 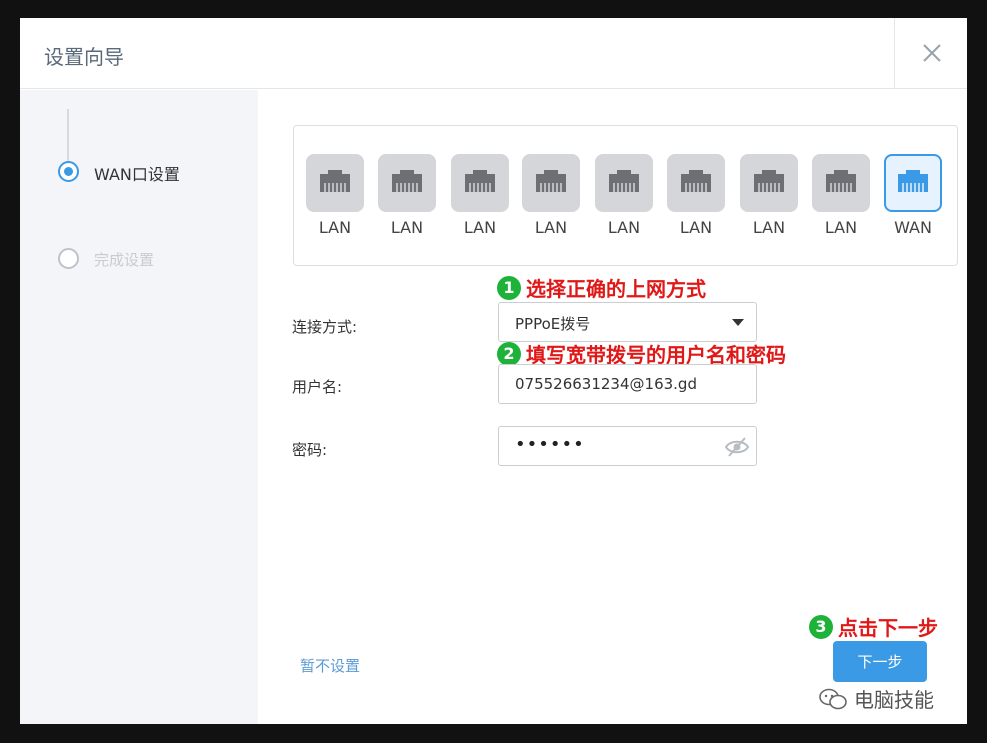 I want to click on close-button, so click(x=930, y=53).